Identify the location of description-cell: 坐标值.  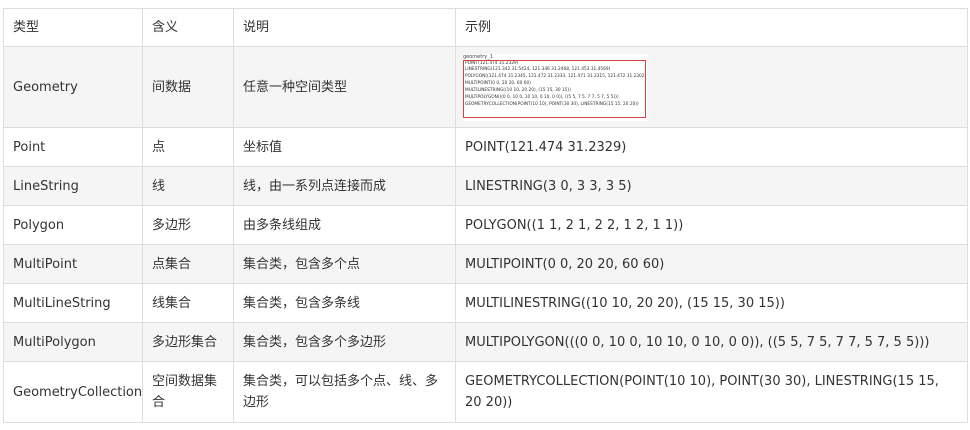
(344, 147).